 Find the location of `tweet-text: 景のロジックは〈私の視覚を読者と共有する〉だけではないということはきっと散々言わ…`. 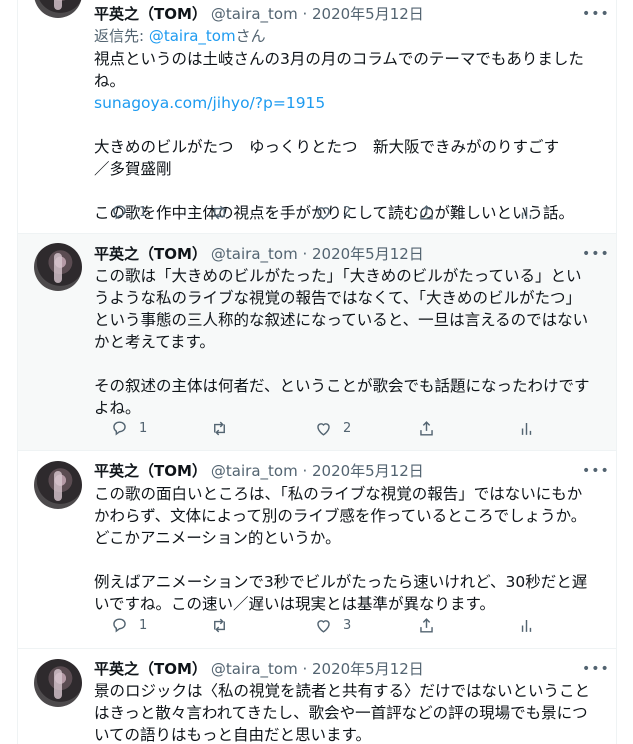

tweet-text: 景のロジックは〈私の視覚を読者と共有する〉だけではないということはきっと散々言わ… is located at coordinates (342, 713).